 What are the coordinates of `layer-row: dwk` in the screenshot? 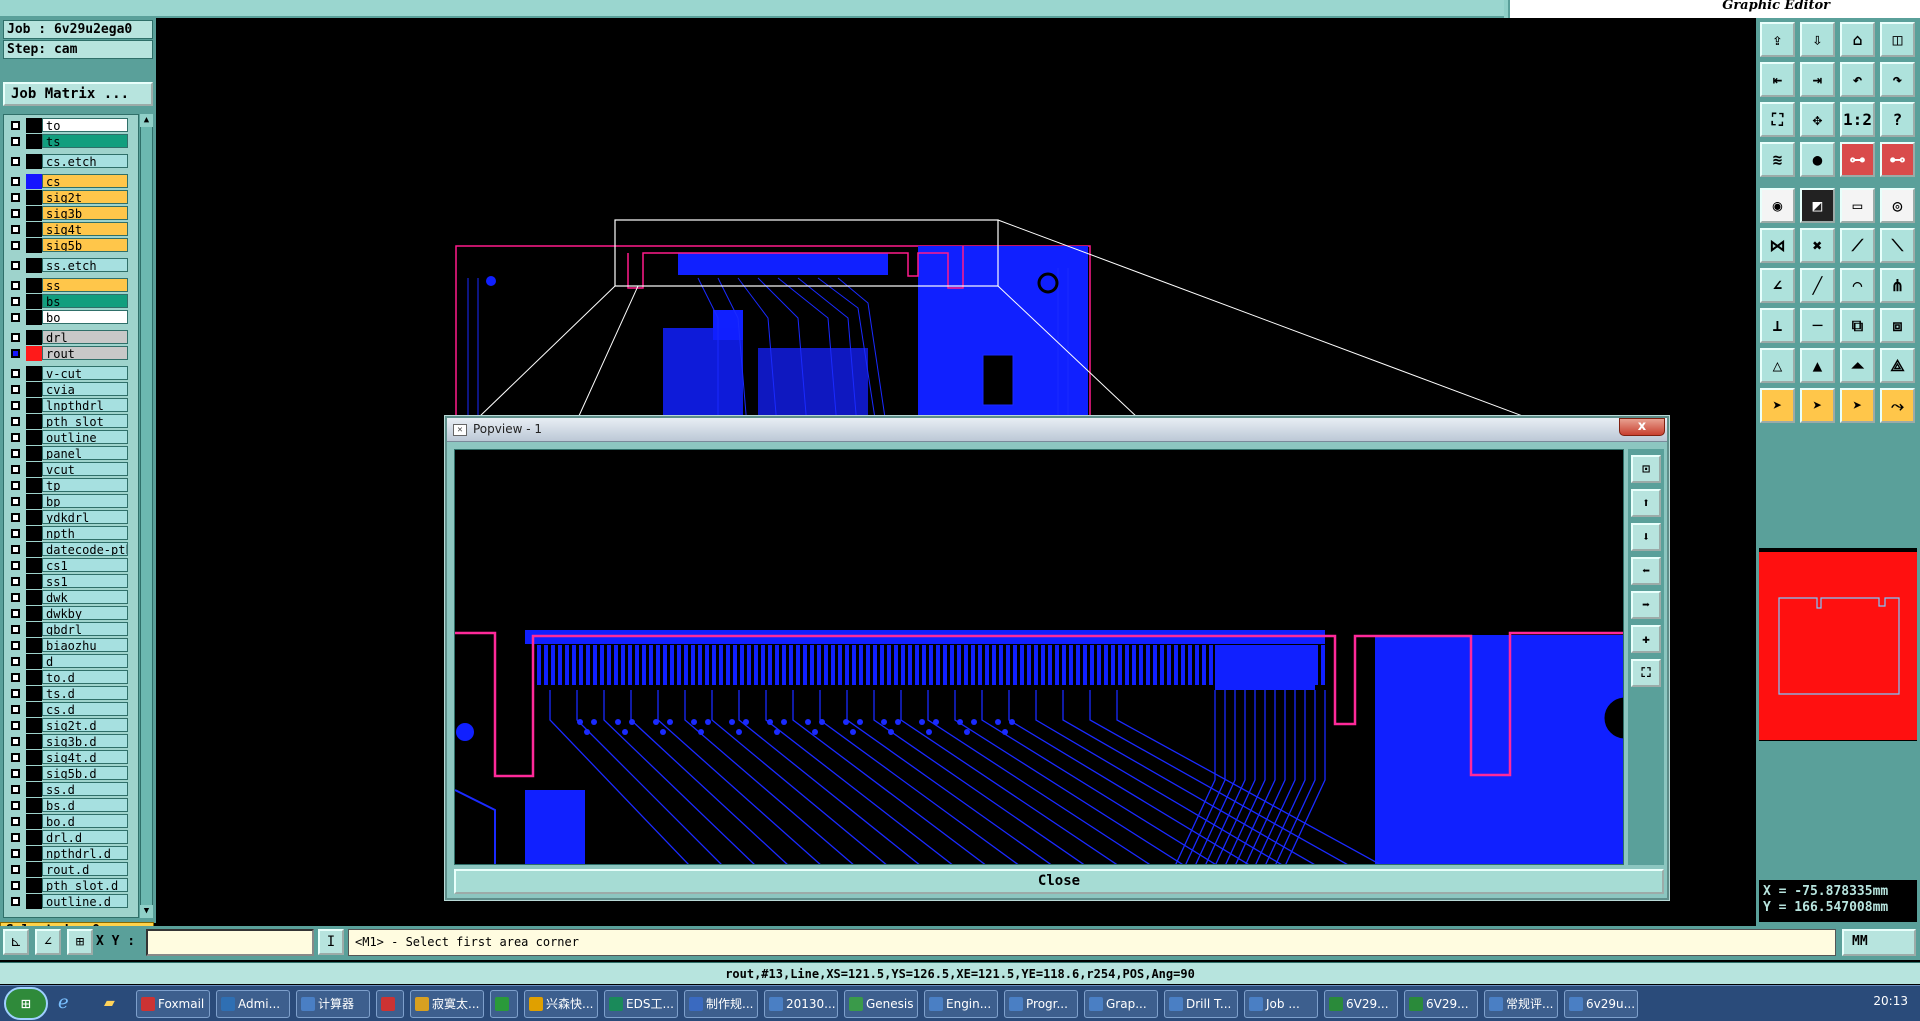 It's located at (71, 597).